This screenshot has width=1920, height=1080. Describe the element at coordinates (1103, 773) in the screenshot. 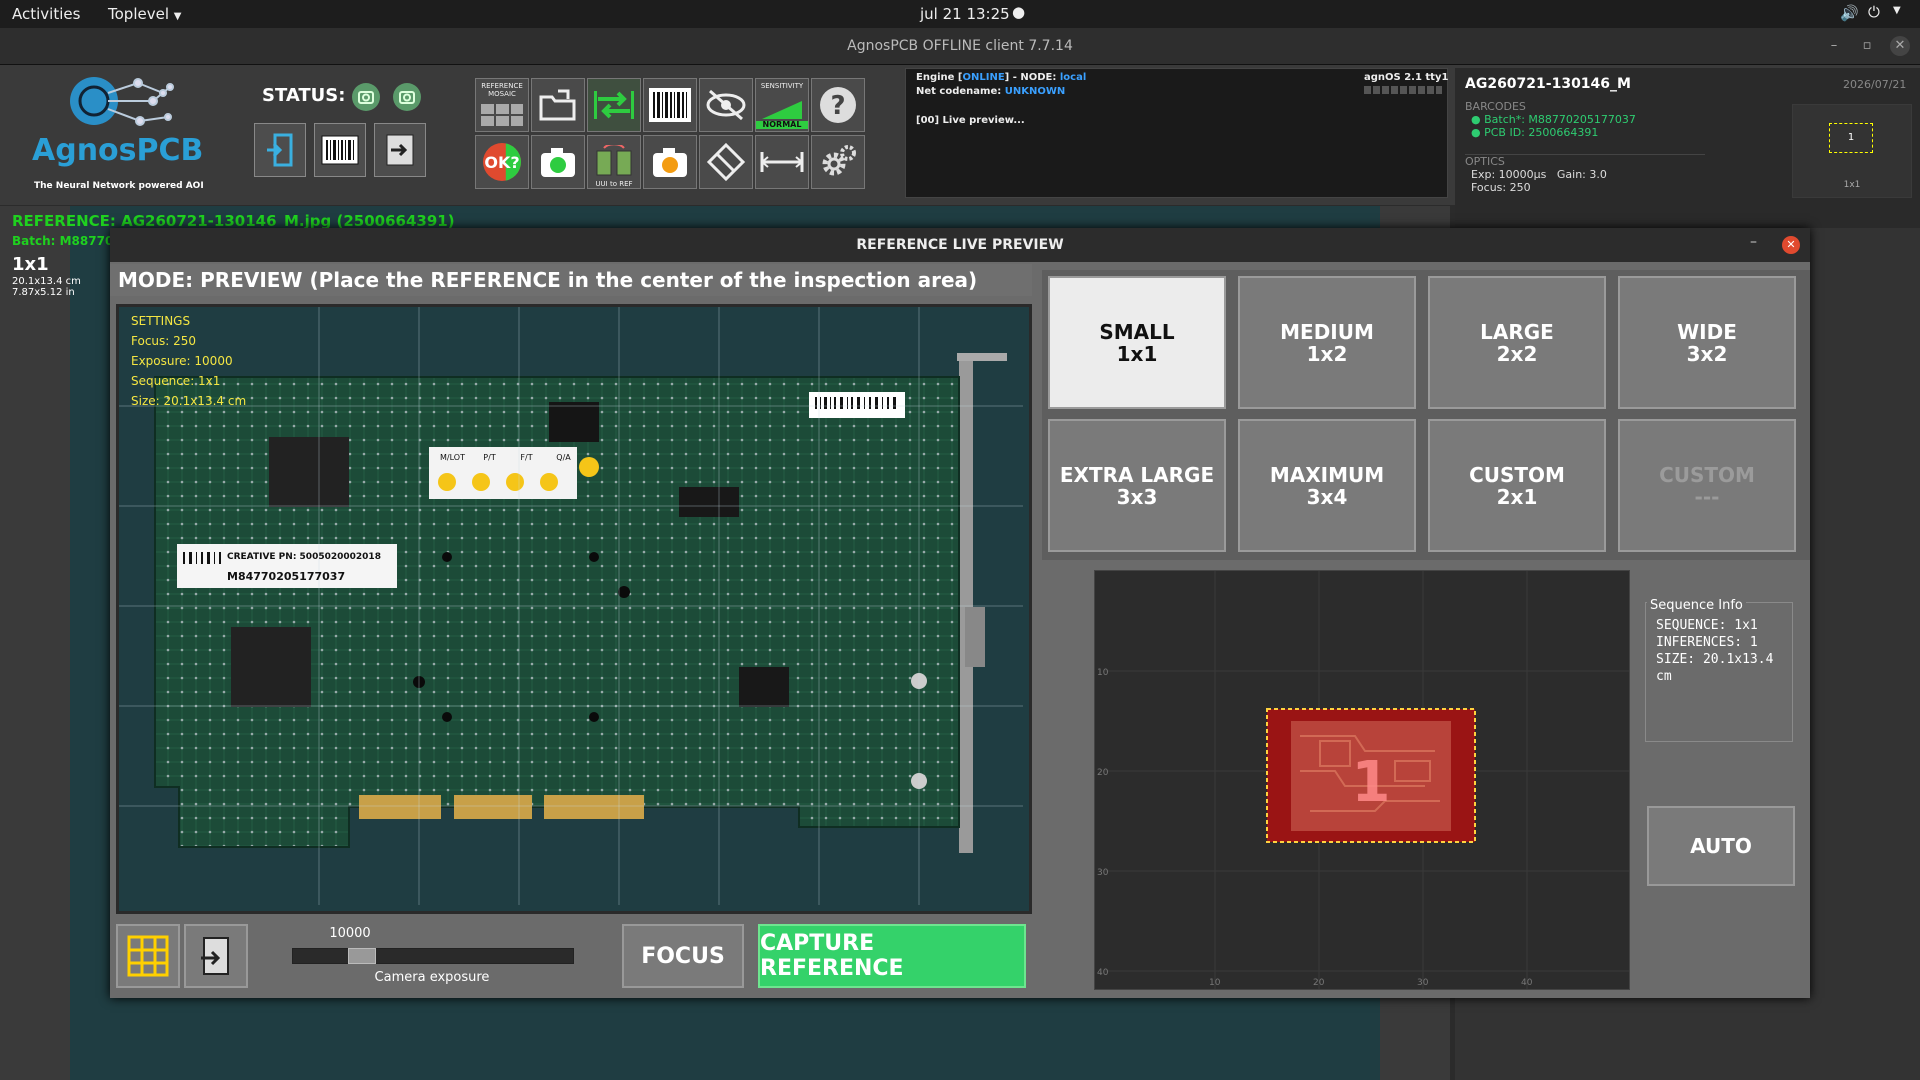

I see `y-tick: 20` at that location.